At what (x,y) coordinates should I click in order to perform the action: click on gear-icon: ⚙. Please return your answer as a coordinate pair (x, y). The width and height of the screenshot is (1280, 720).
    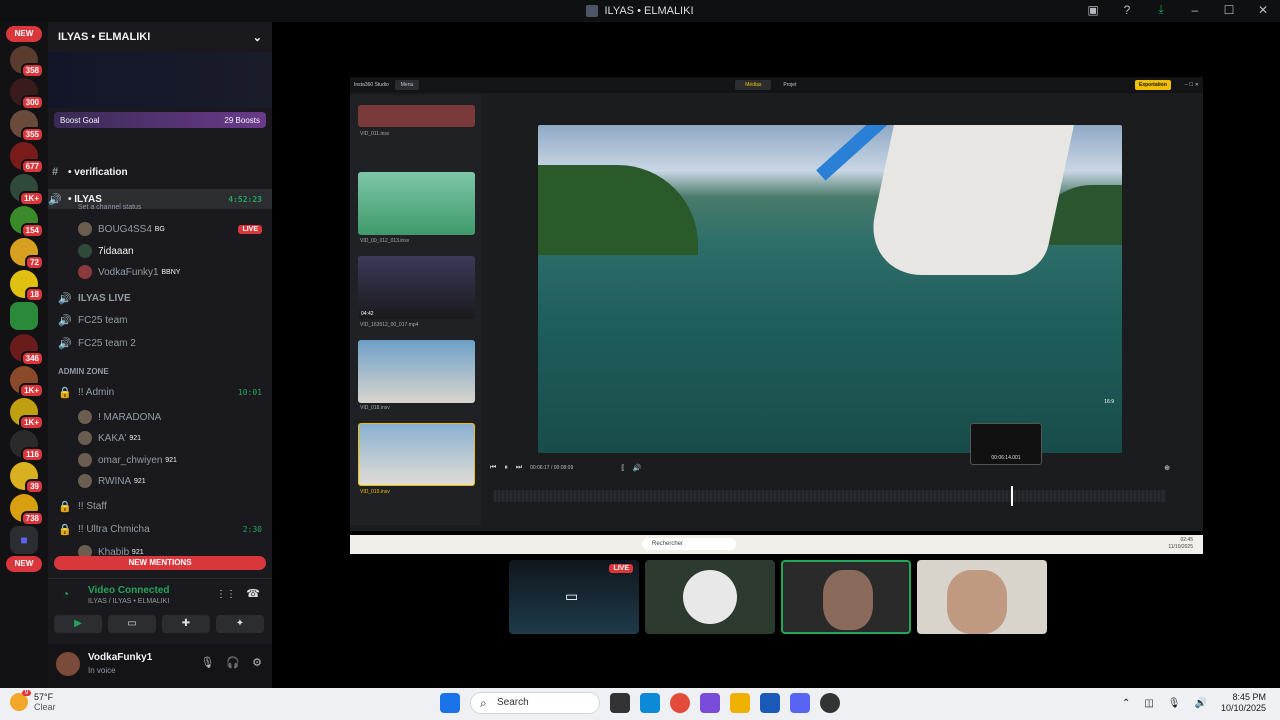
    Looking at the image, I should click on (257, 662).